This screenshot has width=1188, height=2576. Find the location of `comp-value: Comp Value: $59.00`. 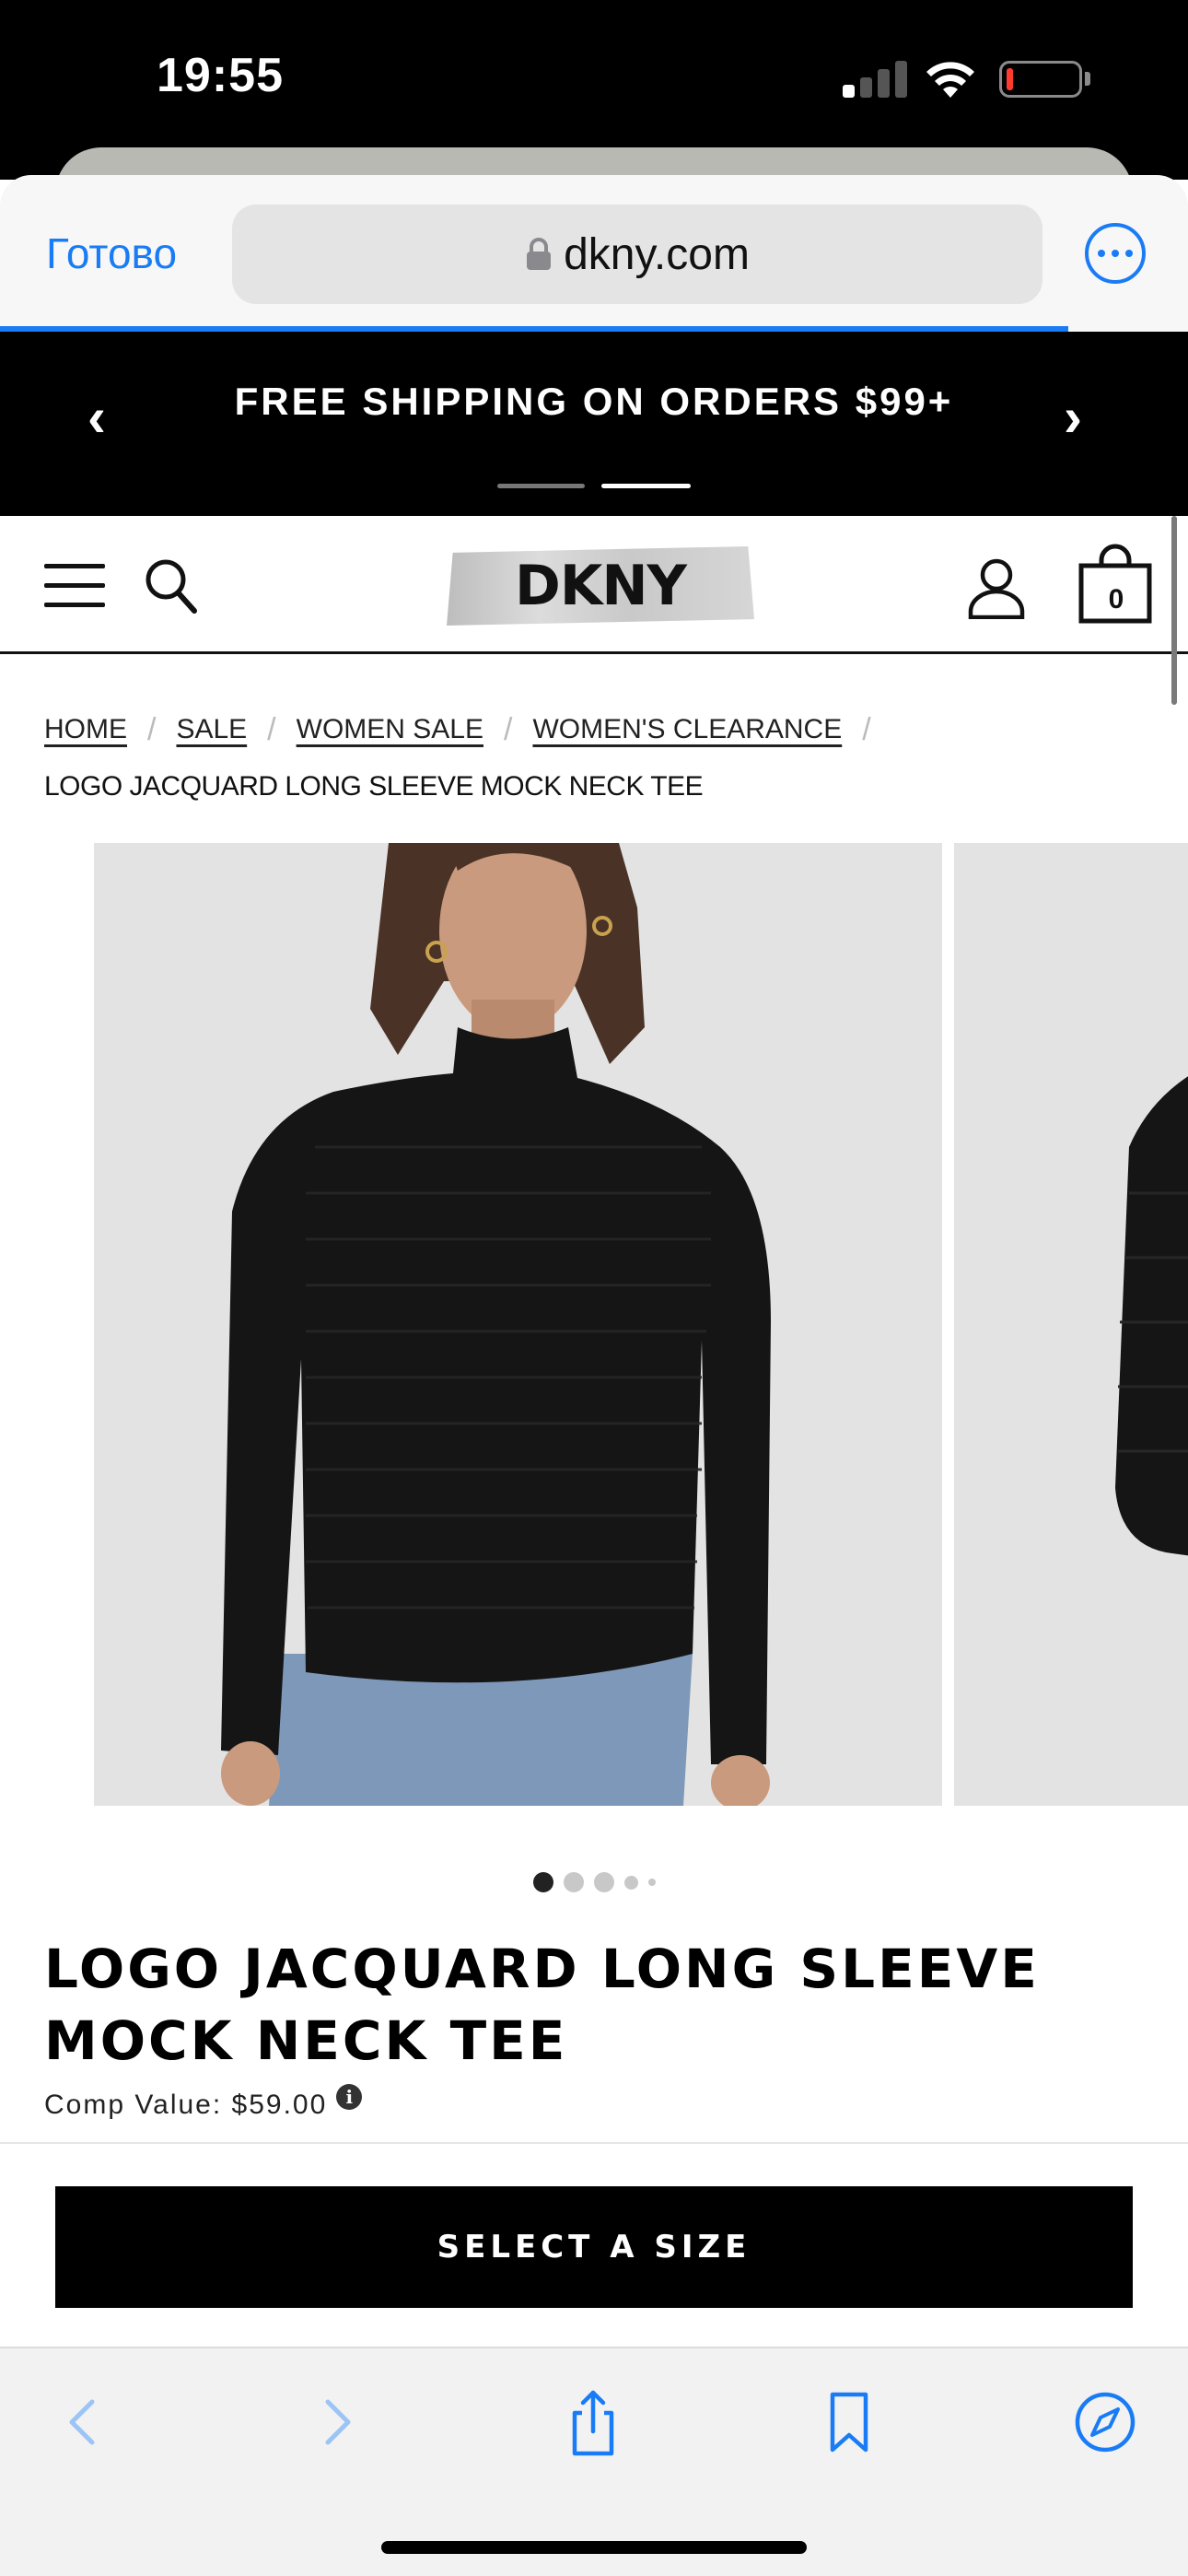

comp-value: Comp Value: $59.00 is located at coordinates (186, 2105).